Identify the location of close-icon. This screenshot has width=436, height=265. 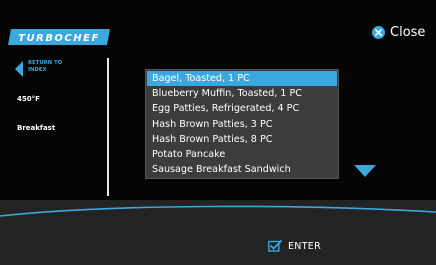
(378, 32).